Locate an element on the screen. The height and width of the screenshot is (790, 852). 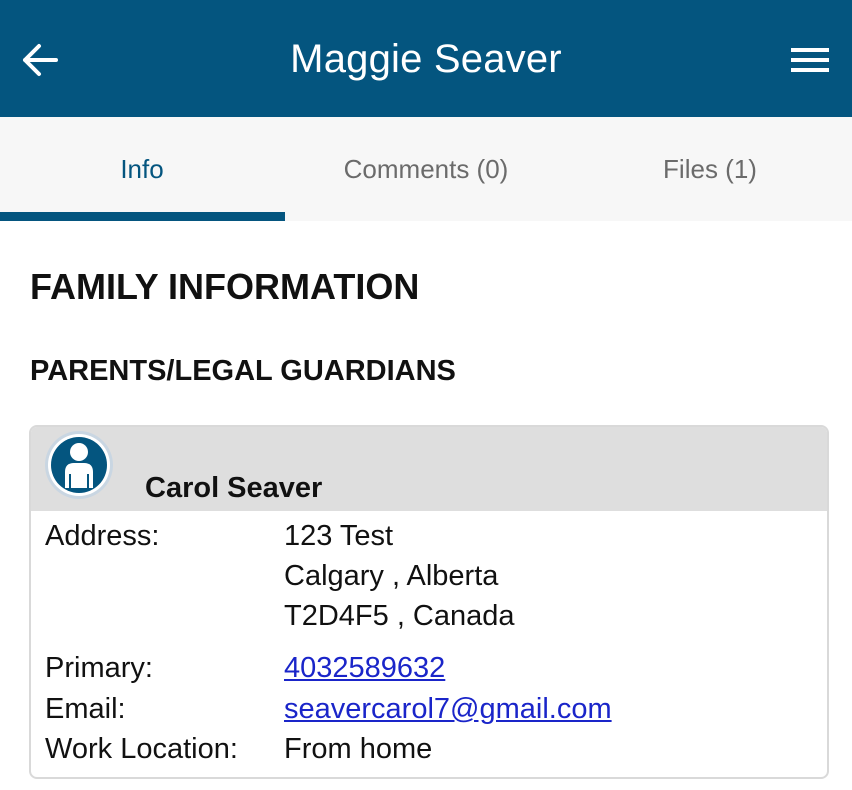
tab-bar: Info Comments (0) Files (1) is located at coordinates (426, 169).